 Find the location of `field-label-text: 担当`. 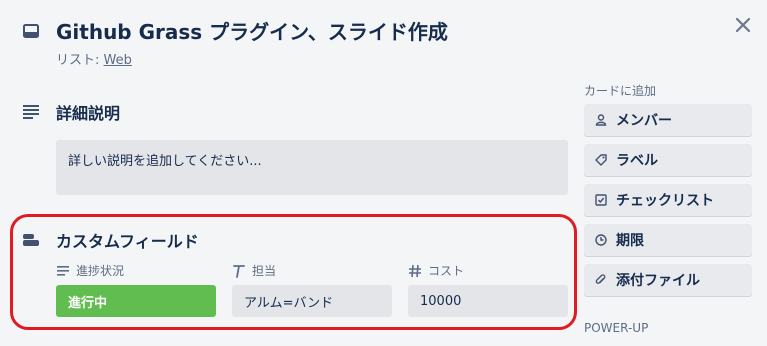

field-label-text: 担当 is located at coordinates (264, 271).